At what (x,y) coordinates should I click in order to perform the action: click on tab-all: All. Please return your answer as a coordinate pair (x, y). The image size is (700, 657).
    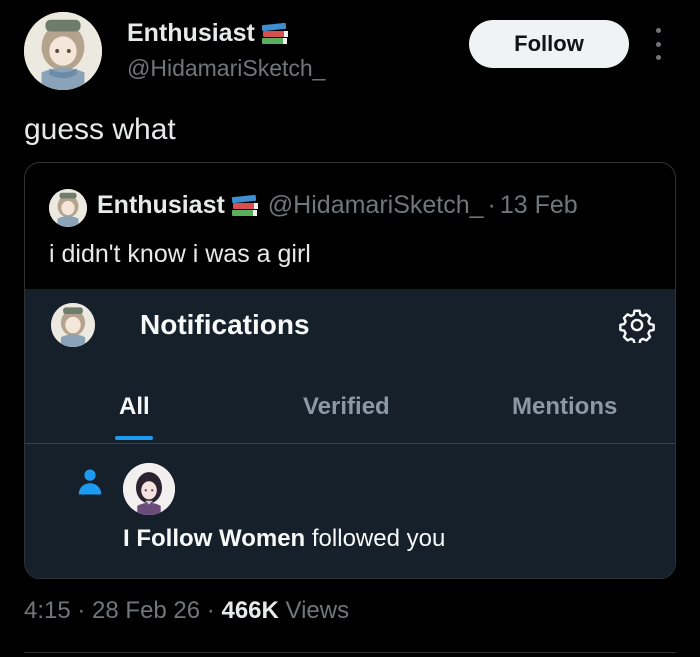
    Looking at the image, I should click on (134, 406).